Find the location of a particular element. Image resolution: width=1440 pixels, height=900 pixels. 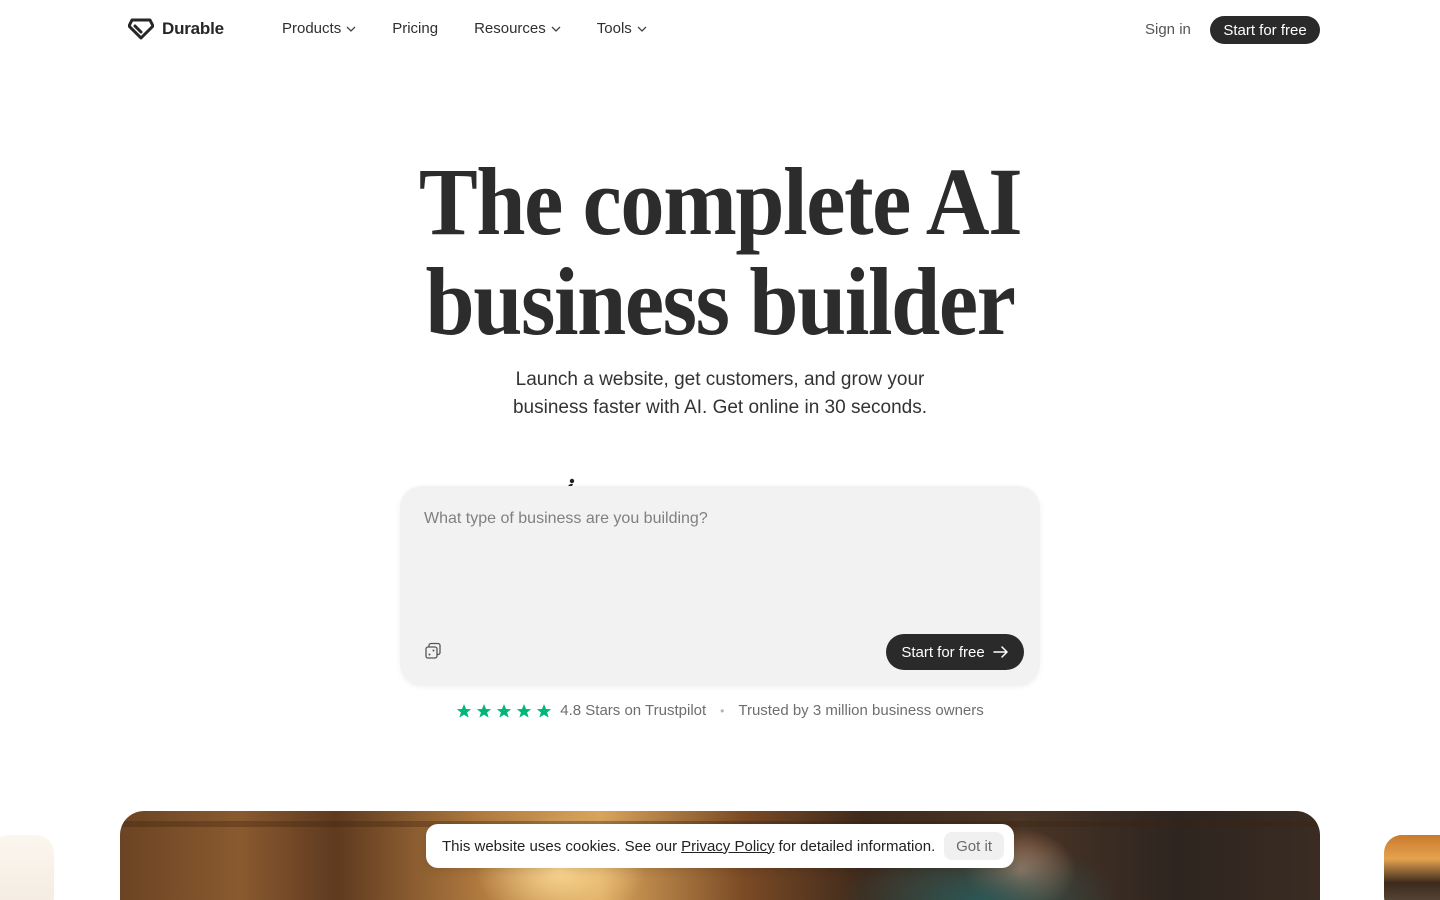

carousel-card-right is located at coordinates (1412, 867).